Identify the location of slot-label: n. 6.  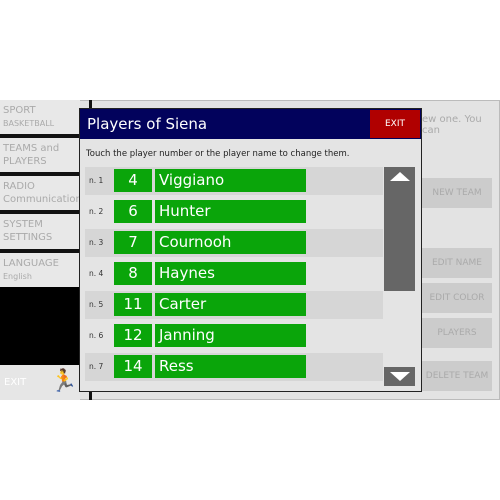
(96, 335).